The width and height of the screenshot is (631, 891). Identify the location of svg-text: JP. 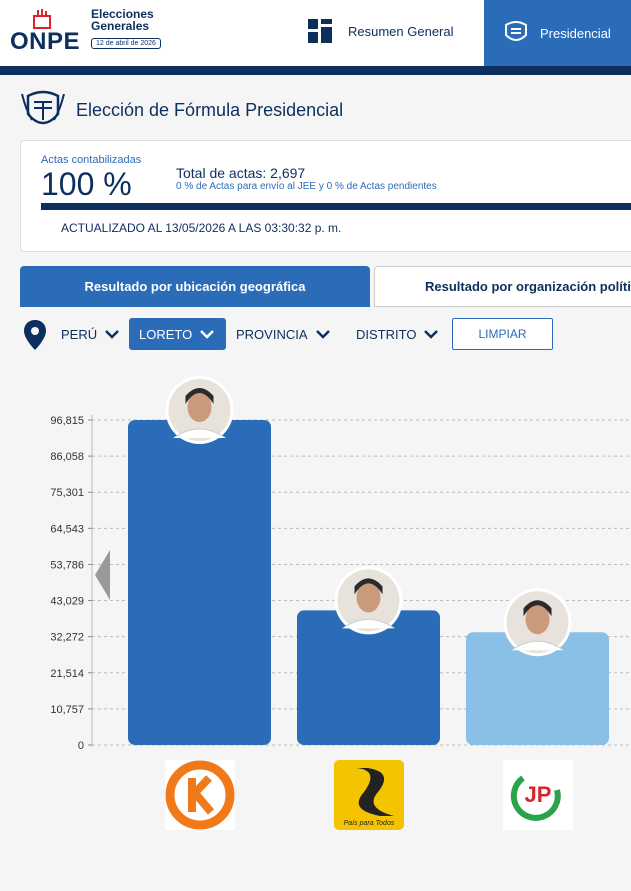
(538, 794).